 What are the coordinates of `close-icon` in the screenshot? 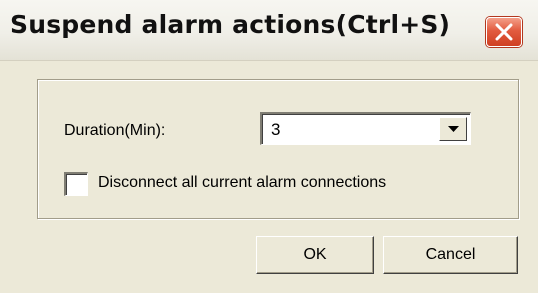 It's located at (504, 32).